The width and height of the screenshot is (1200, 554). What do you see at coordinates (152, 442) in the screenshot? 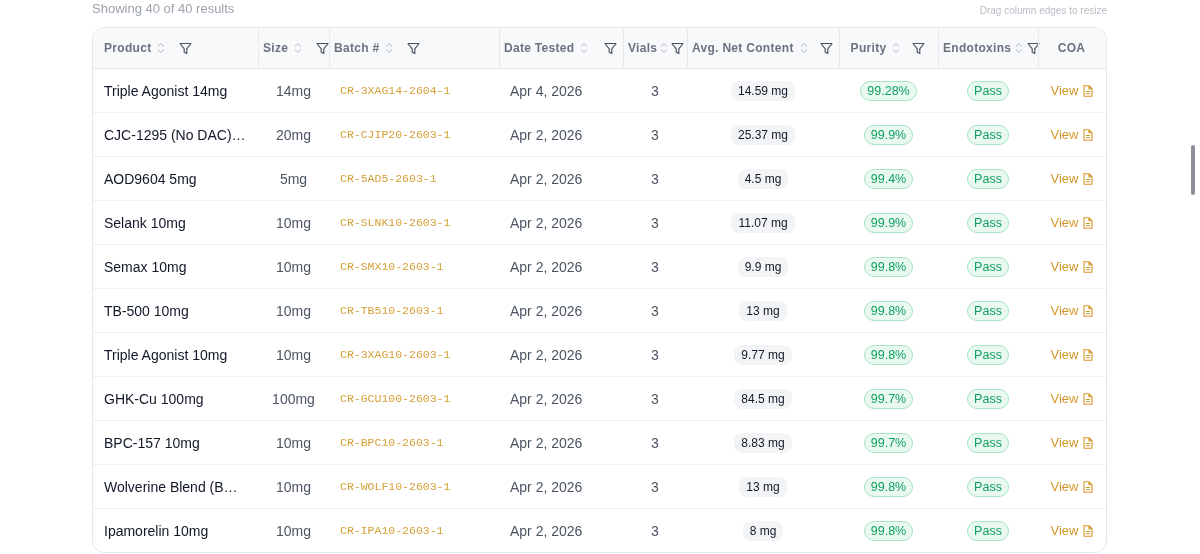
I see `product-name: BPC-157 10mg` at bounding box center [152, 442].